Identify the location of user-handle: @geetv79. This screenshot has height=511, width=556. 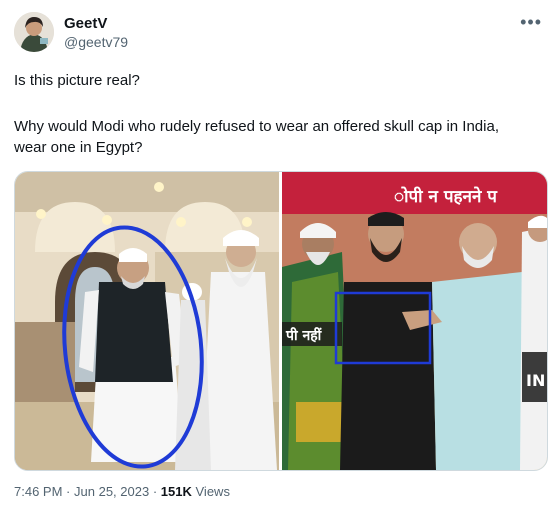
(96, 42).